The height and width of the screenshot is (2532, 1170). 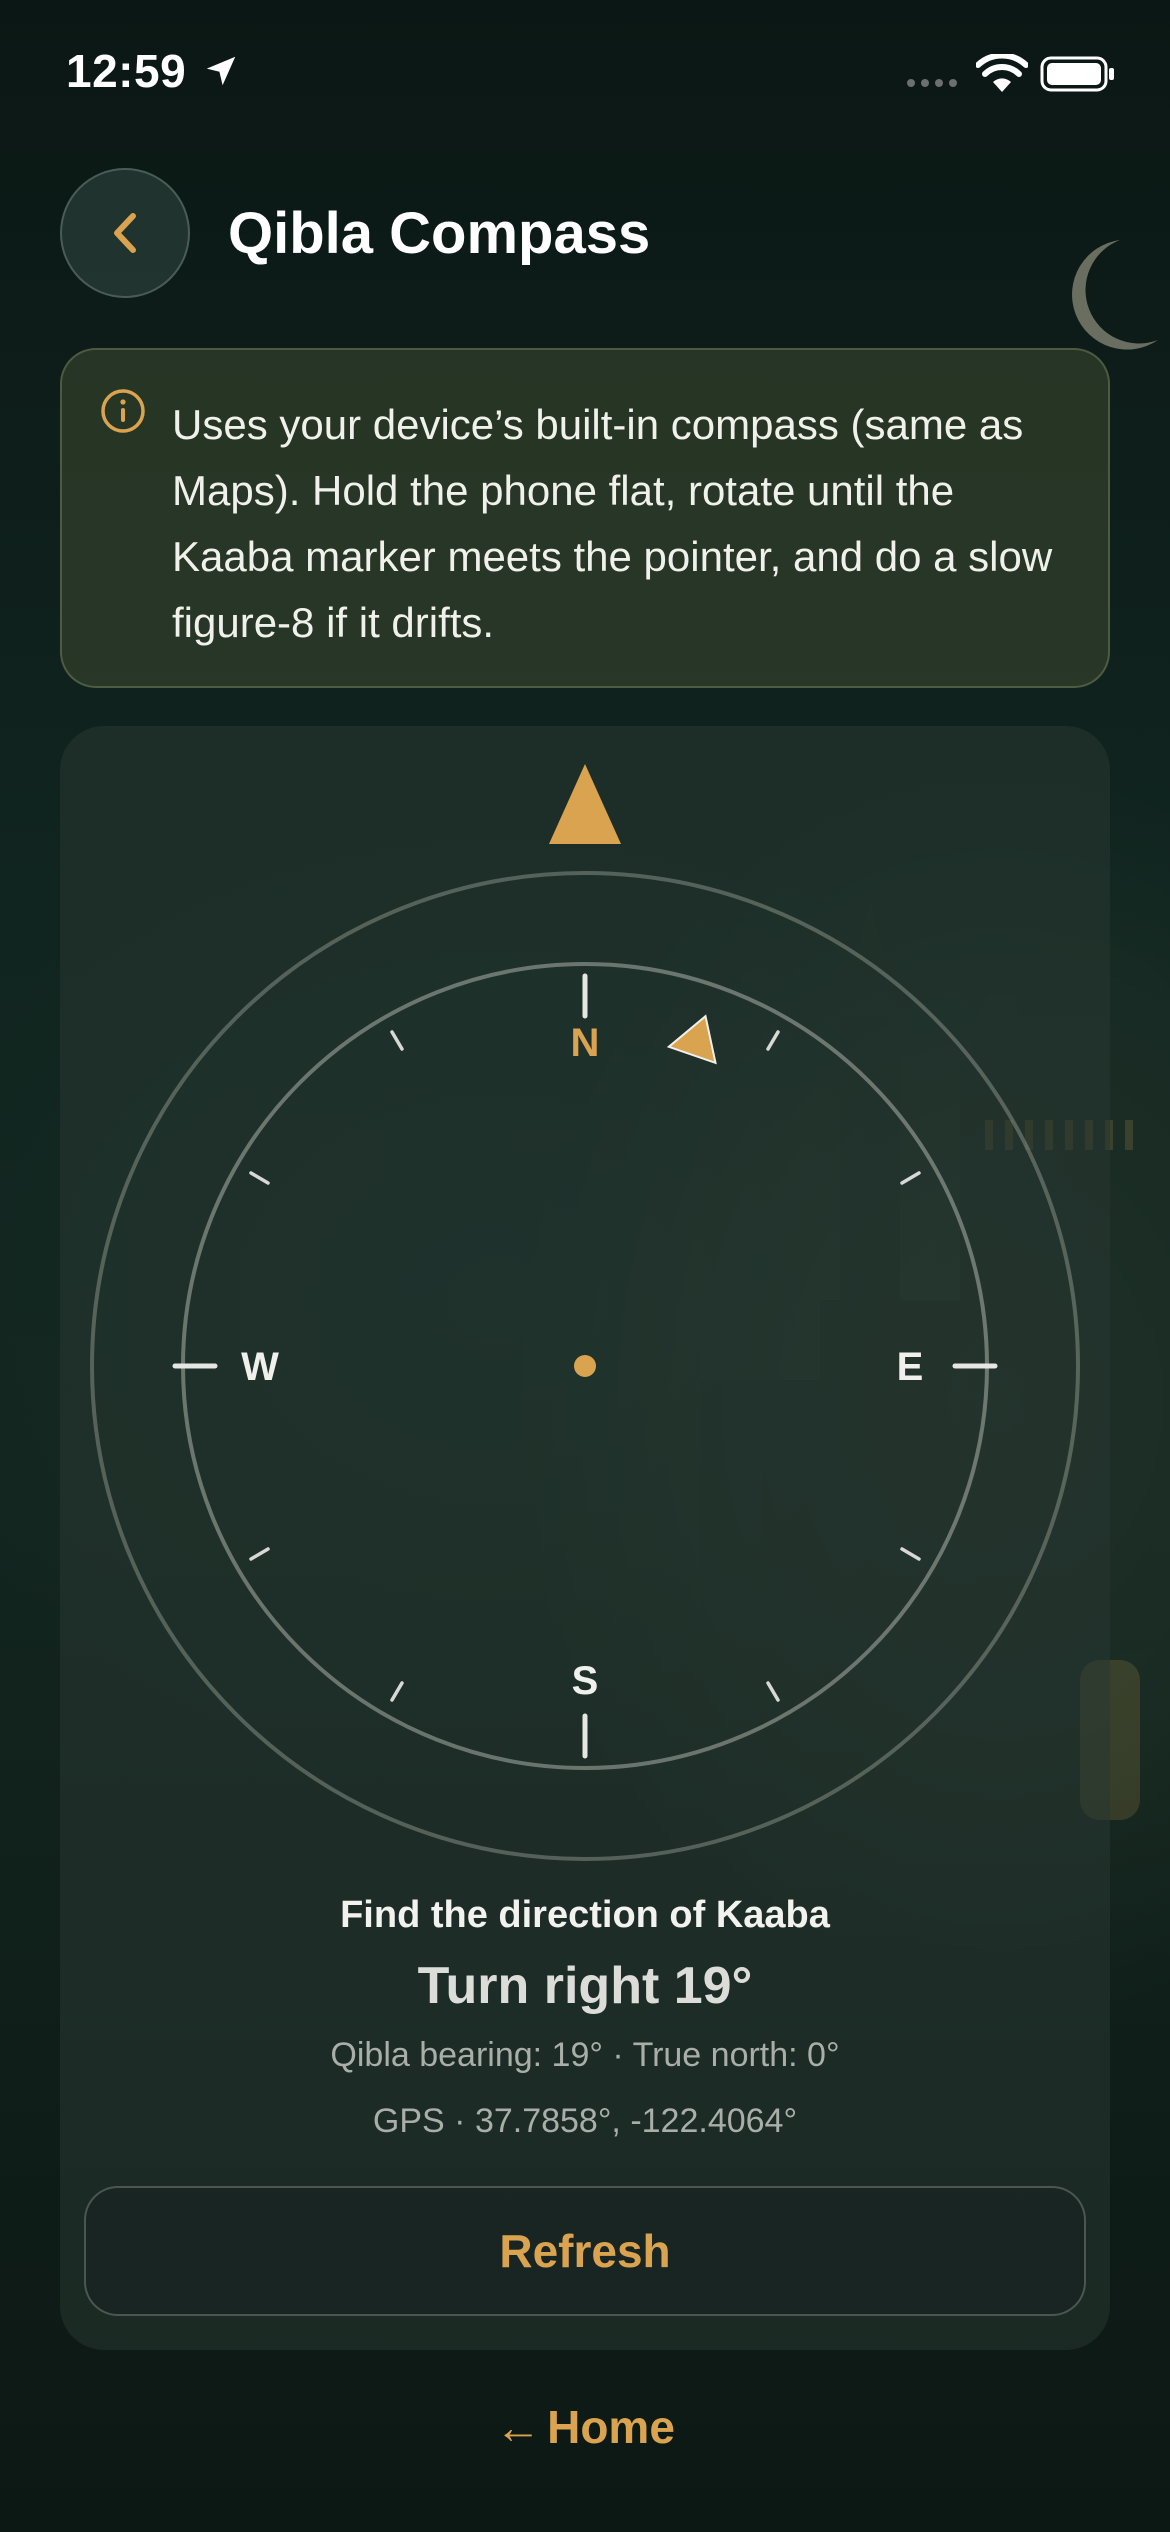 I want to click on wifi-icon, so click(x=1002, y=73).